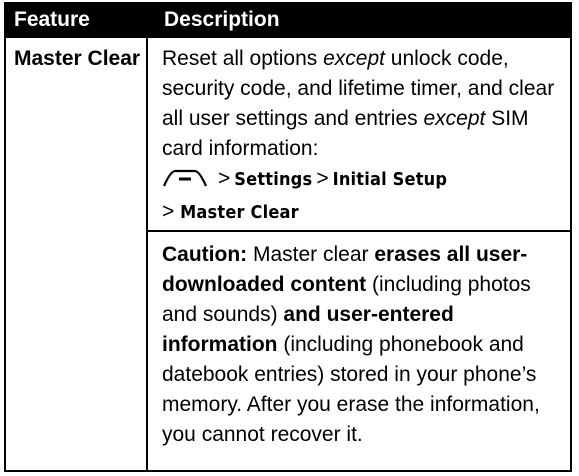  I want to click on header-feature: Feature, so click(52, 19).